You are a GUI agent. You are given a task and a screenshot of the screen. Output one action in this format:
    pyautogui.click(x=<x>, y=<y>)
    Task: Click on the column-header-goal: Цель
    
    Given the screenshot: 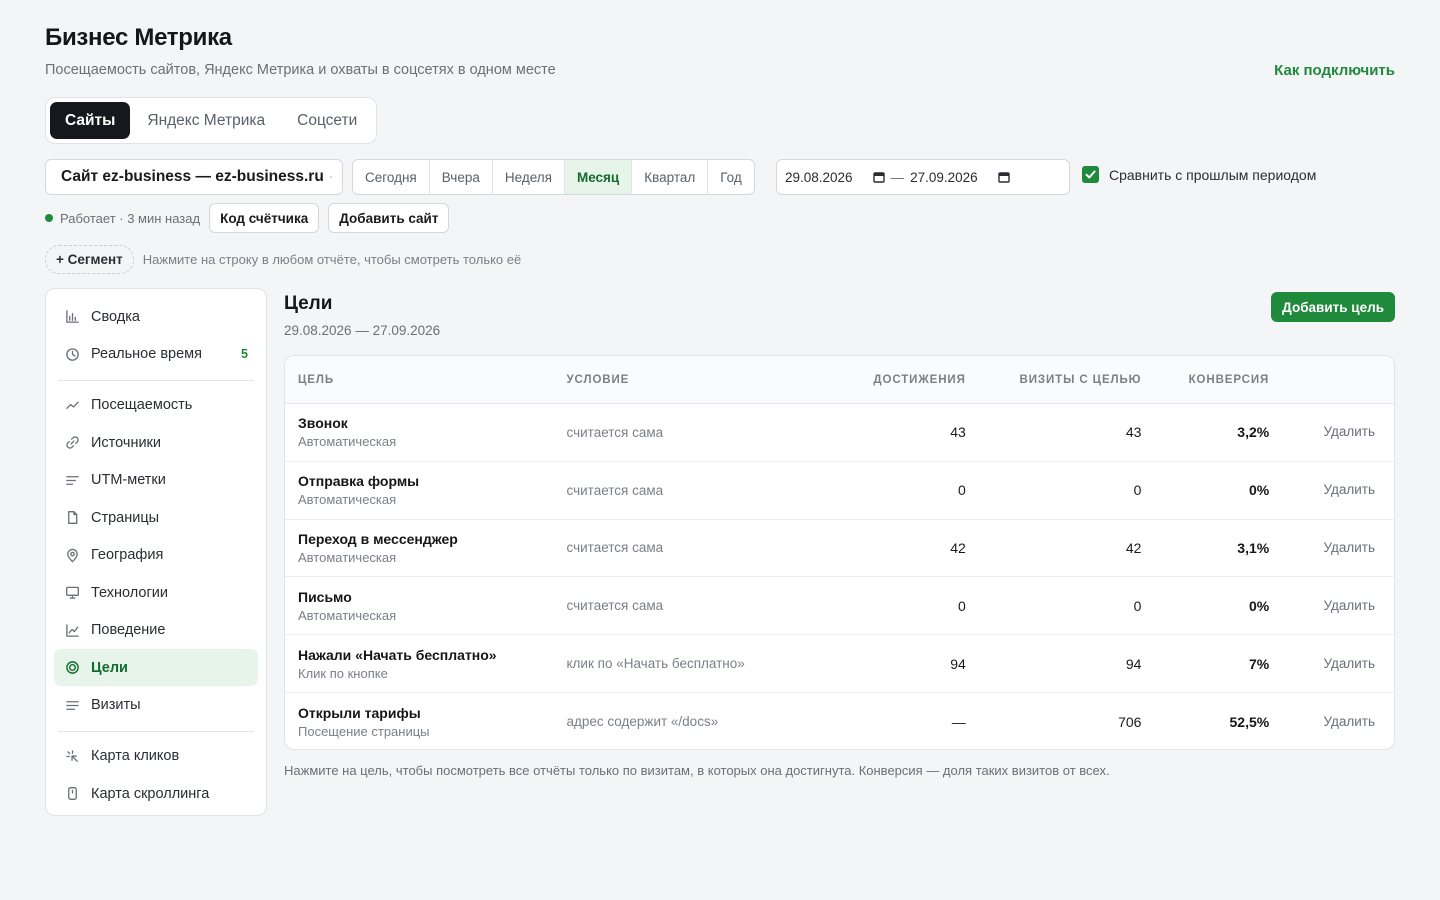 What is the action you would take?
    pyautogui.click(x=316, y=379)
    